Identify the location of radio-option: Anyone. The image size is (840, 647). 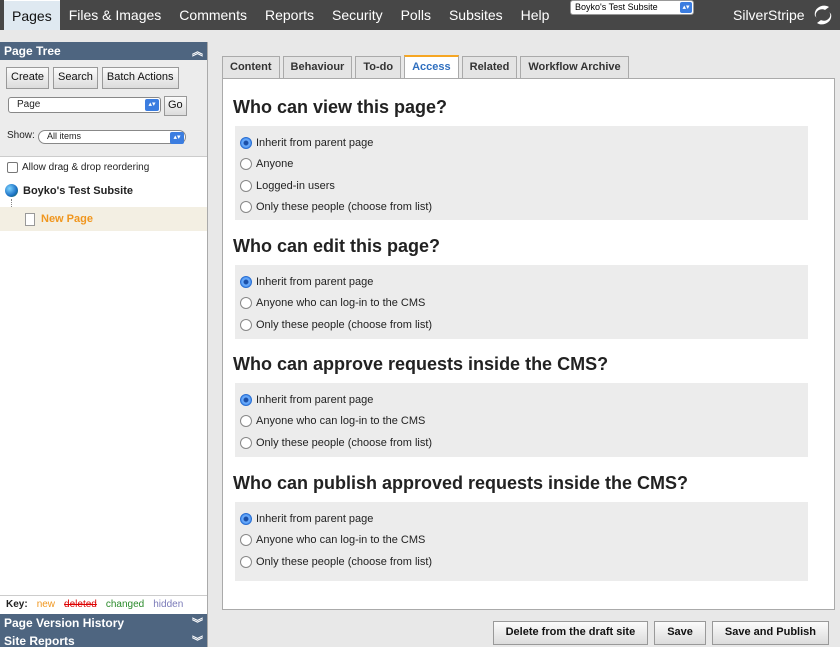
(521, 165).